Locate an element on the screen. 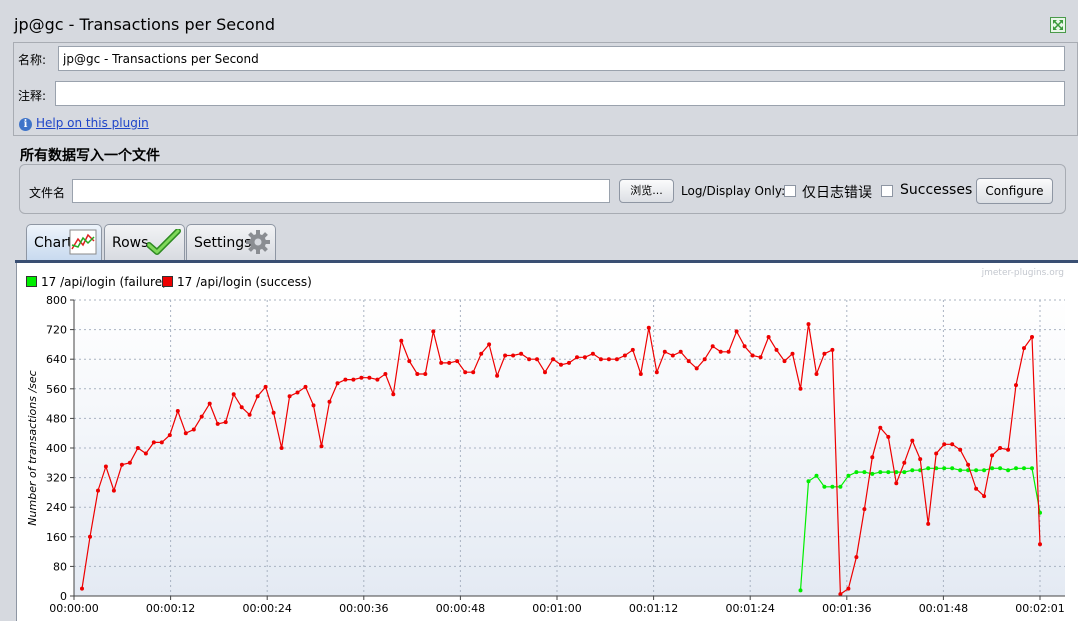 The image size is (1078, 621). tab-rows-label: Rows is located at coordinates (130, 243).